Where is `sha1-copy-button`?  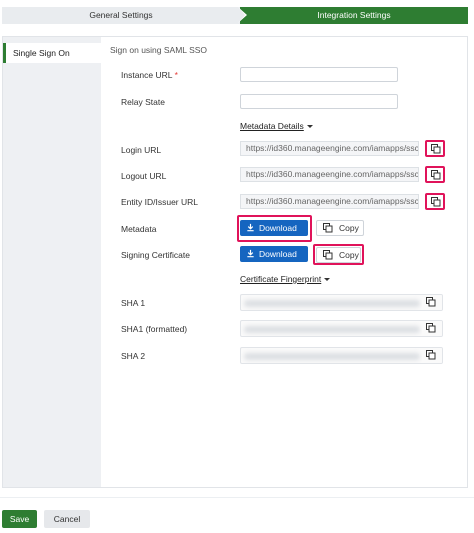 sha1-copy-button is located at coordinates (432, 302).